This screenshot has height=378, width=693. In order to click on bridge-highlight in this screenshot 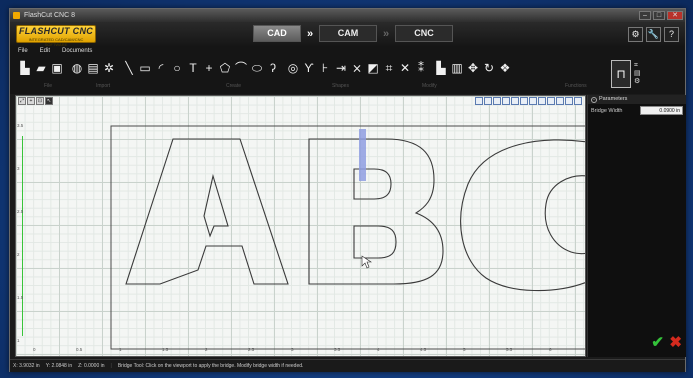, I will do `click(362, 155)`.